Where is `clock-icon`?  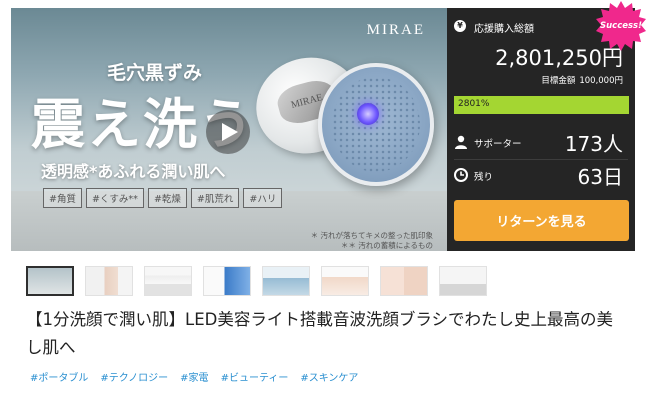
clock-icon is located at coordinates (461, 175).